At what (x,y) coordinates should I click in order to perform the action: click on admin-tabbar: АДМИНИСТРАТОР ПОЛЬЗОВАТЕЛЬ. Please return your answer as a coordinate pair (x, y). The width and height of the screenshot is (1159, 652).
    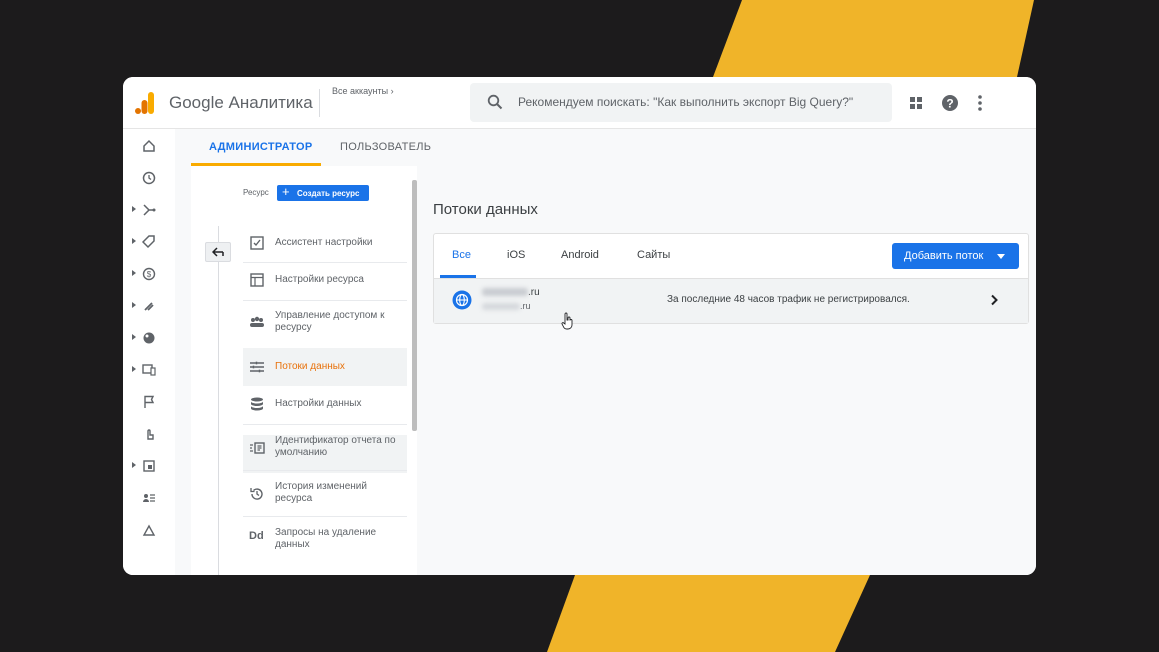
    Looking at the image, I should click on (605, 147).